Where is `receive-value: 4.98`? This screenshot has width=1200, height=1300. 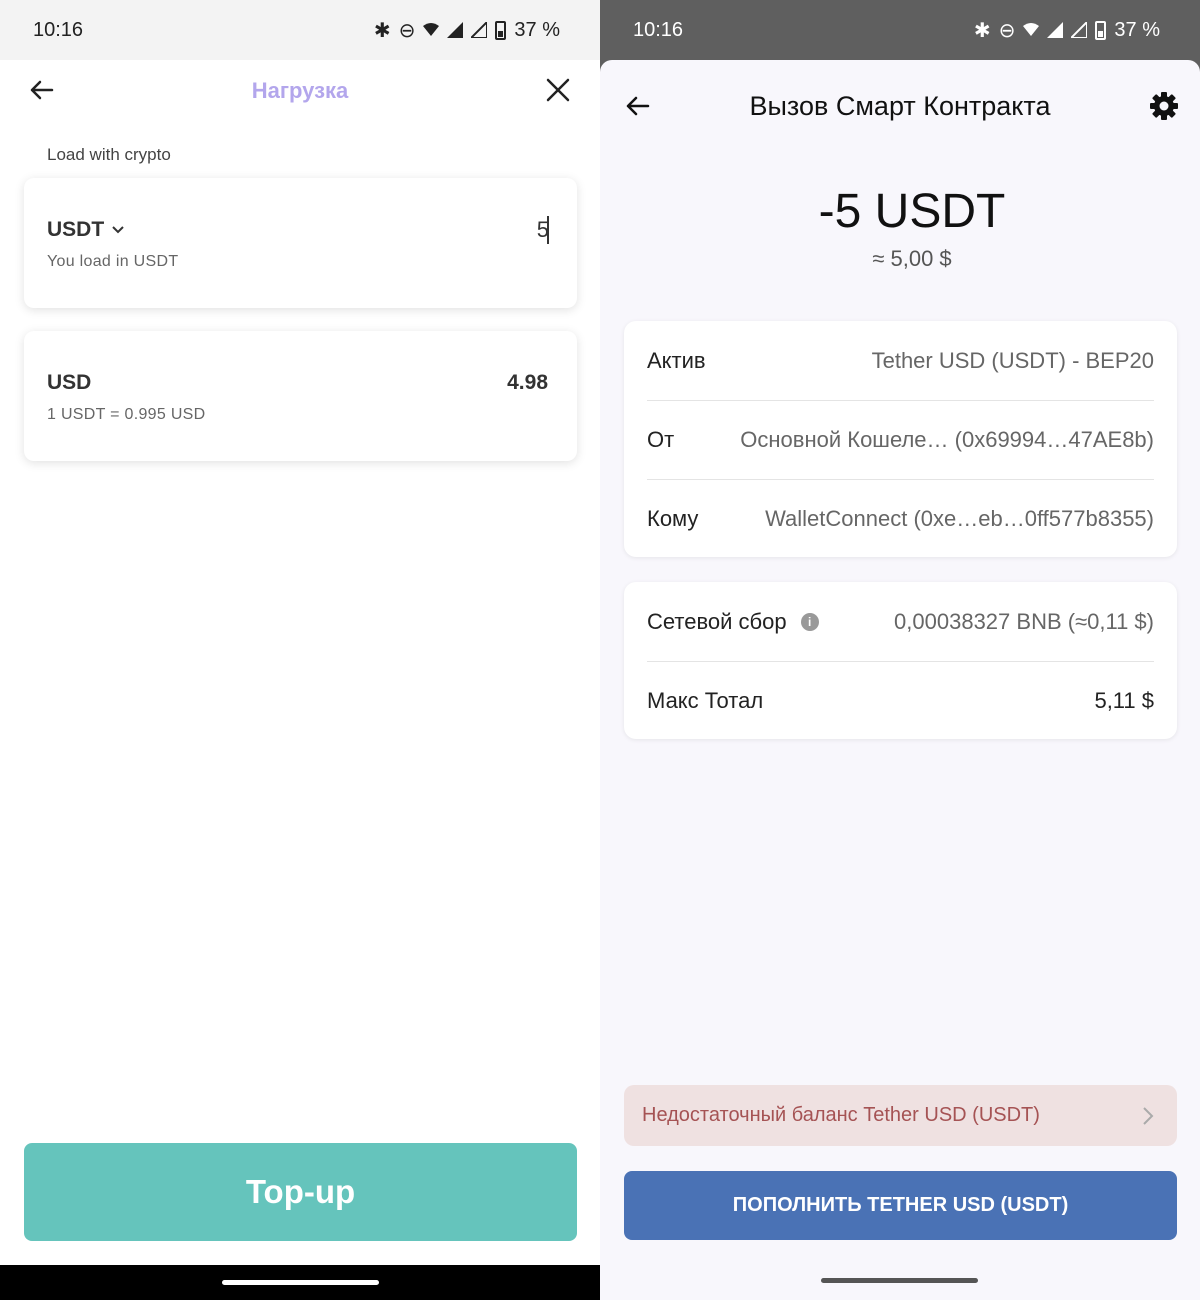
receive-value: 4.98 is located at coordinates (527, 382).